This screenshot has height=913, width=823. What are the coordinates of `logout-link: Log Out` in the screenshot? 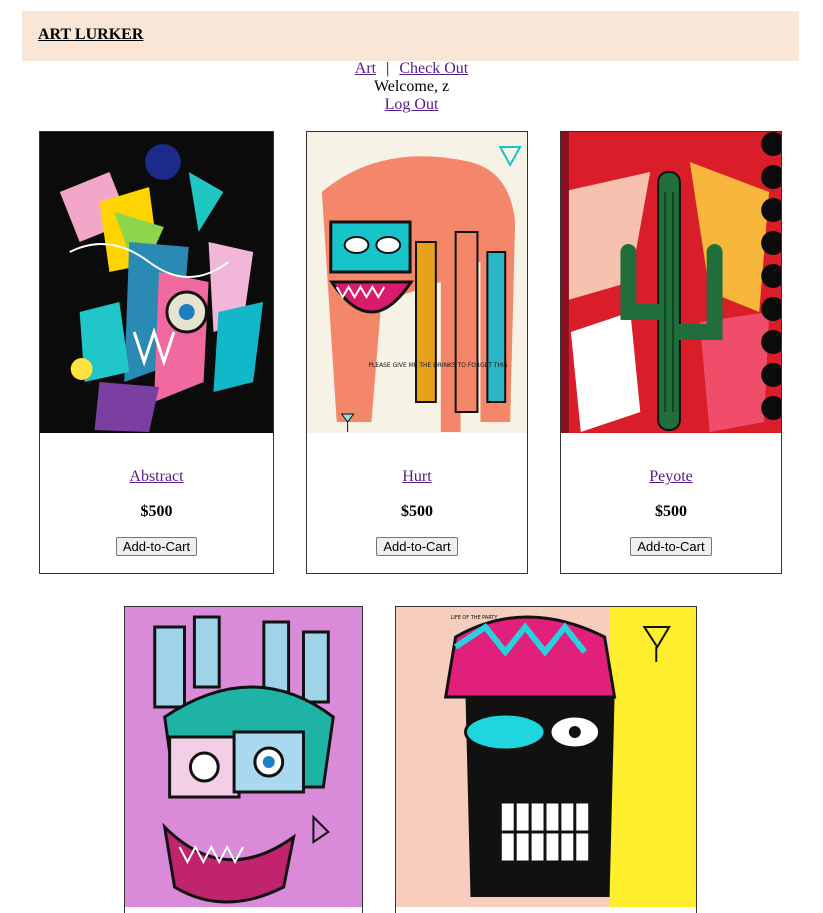 It's located at (412, 104).